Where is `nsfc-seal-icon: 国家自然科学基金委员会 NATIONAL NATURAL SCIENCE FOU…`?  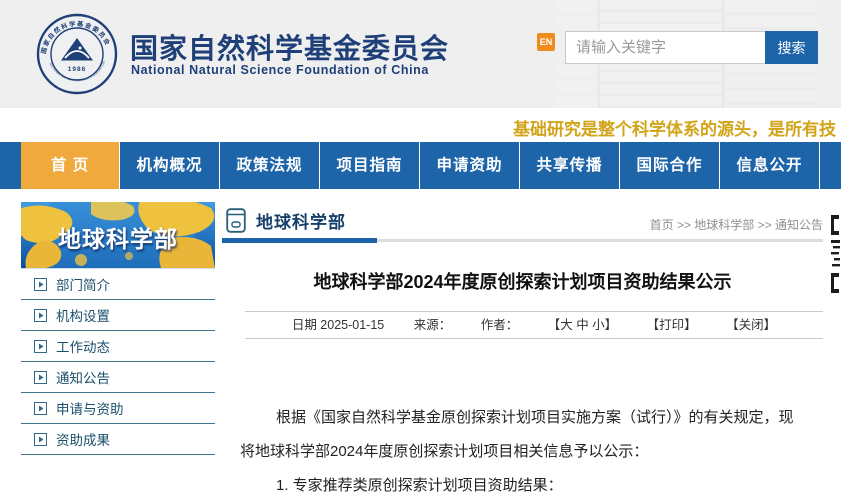 nsfc-seal-icon: 国家自然科学基金委员会 NATIONAL NATURAL SCIENCE FOU… is located at coordinates (77, 54).